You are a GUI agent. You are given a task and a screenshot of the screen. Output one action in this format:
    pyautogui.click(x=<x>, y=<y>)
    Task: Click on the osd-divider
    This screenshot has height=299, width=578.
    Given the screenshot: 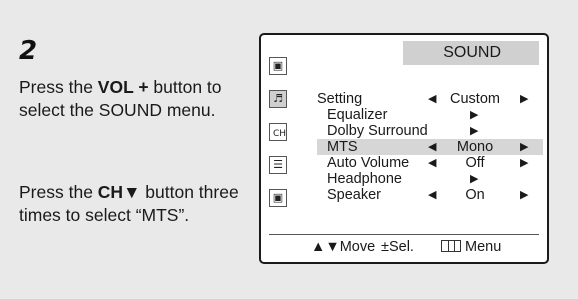 What is the action you would take?
    pyautogui.click(x=404, y=234)
    